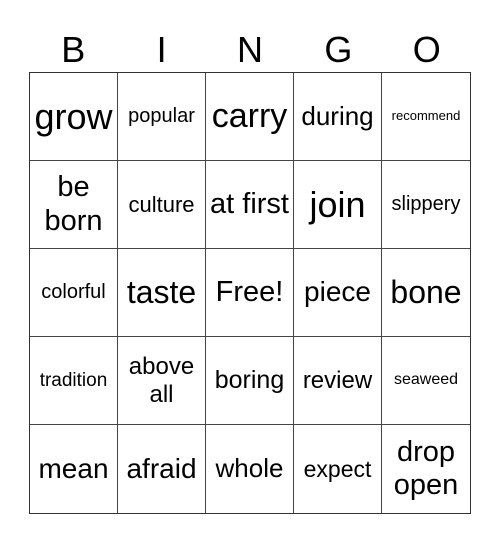  I want to click on bingo-cell: seaweed, so click(426, 381).